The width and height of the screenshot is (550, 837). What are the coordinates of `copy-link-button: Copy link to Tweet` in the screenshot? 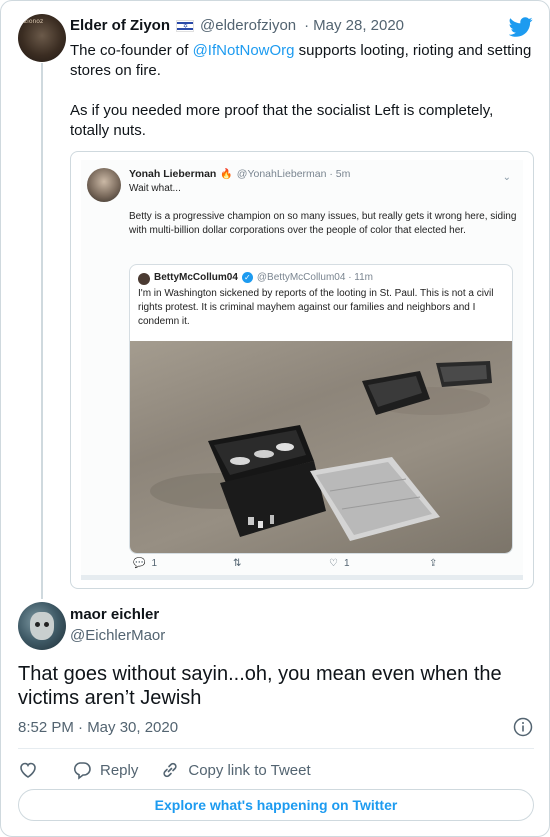 It's located at (235, 770).